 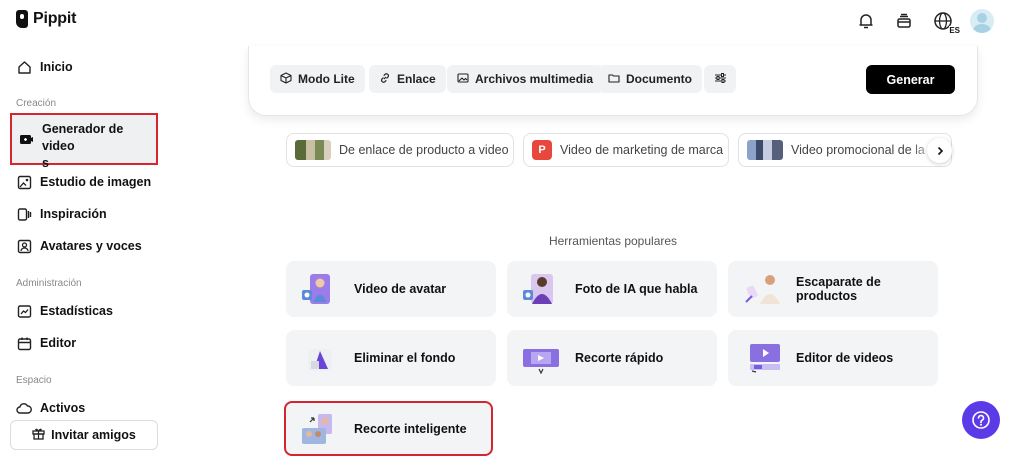 What do you see at coordinates (320, 289) in the screenshot?
I see `avatar-video-thumbnail` at bounding box center [320, 289].